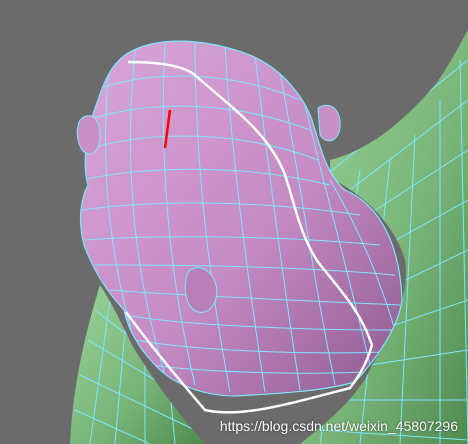  Describe the element at coordinates (338, 426) in the screenshot. I see `watermark-text: https://blog.csdn.net/weixin_45807296` at that location.